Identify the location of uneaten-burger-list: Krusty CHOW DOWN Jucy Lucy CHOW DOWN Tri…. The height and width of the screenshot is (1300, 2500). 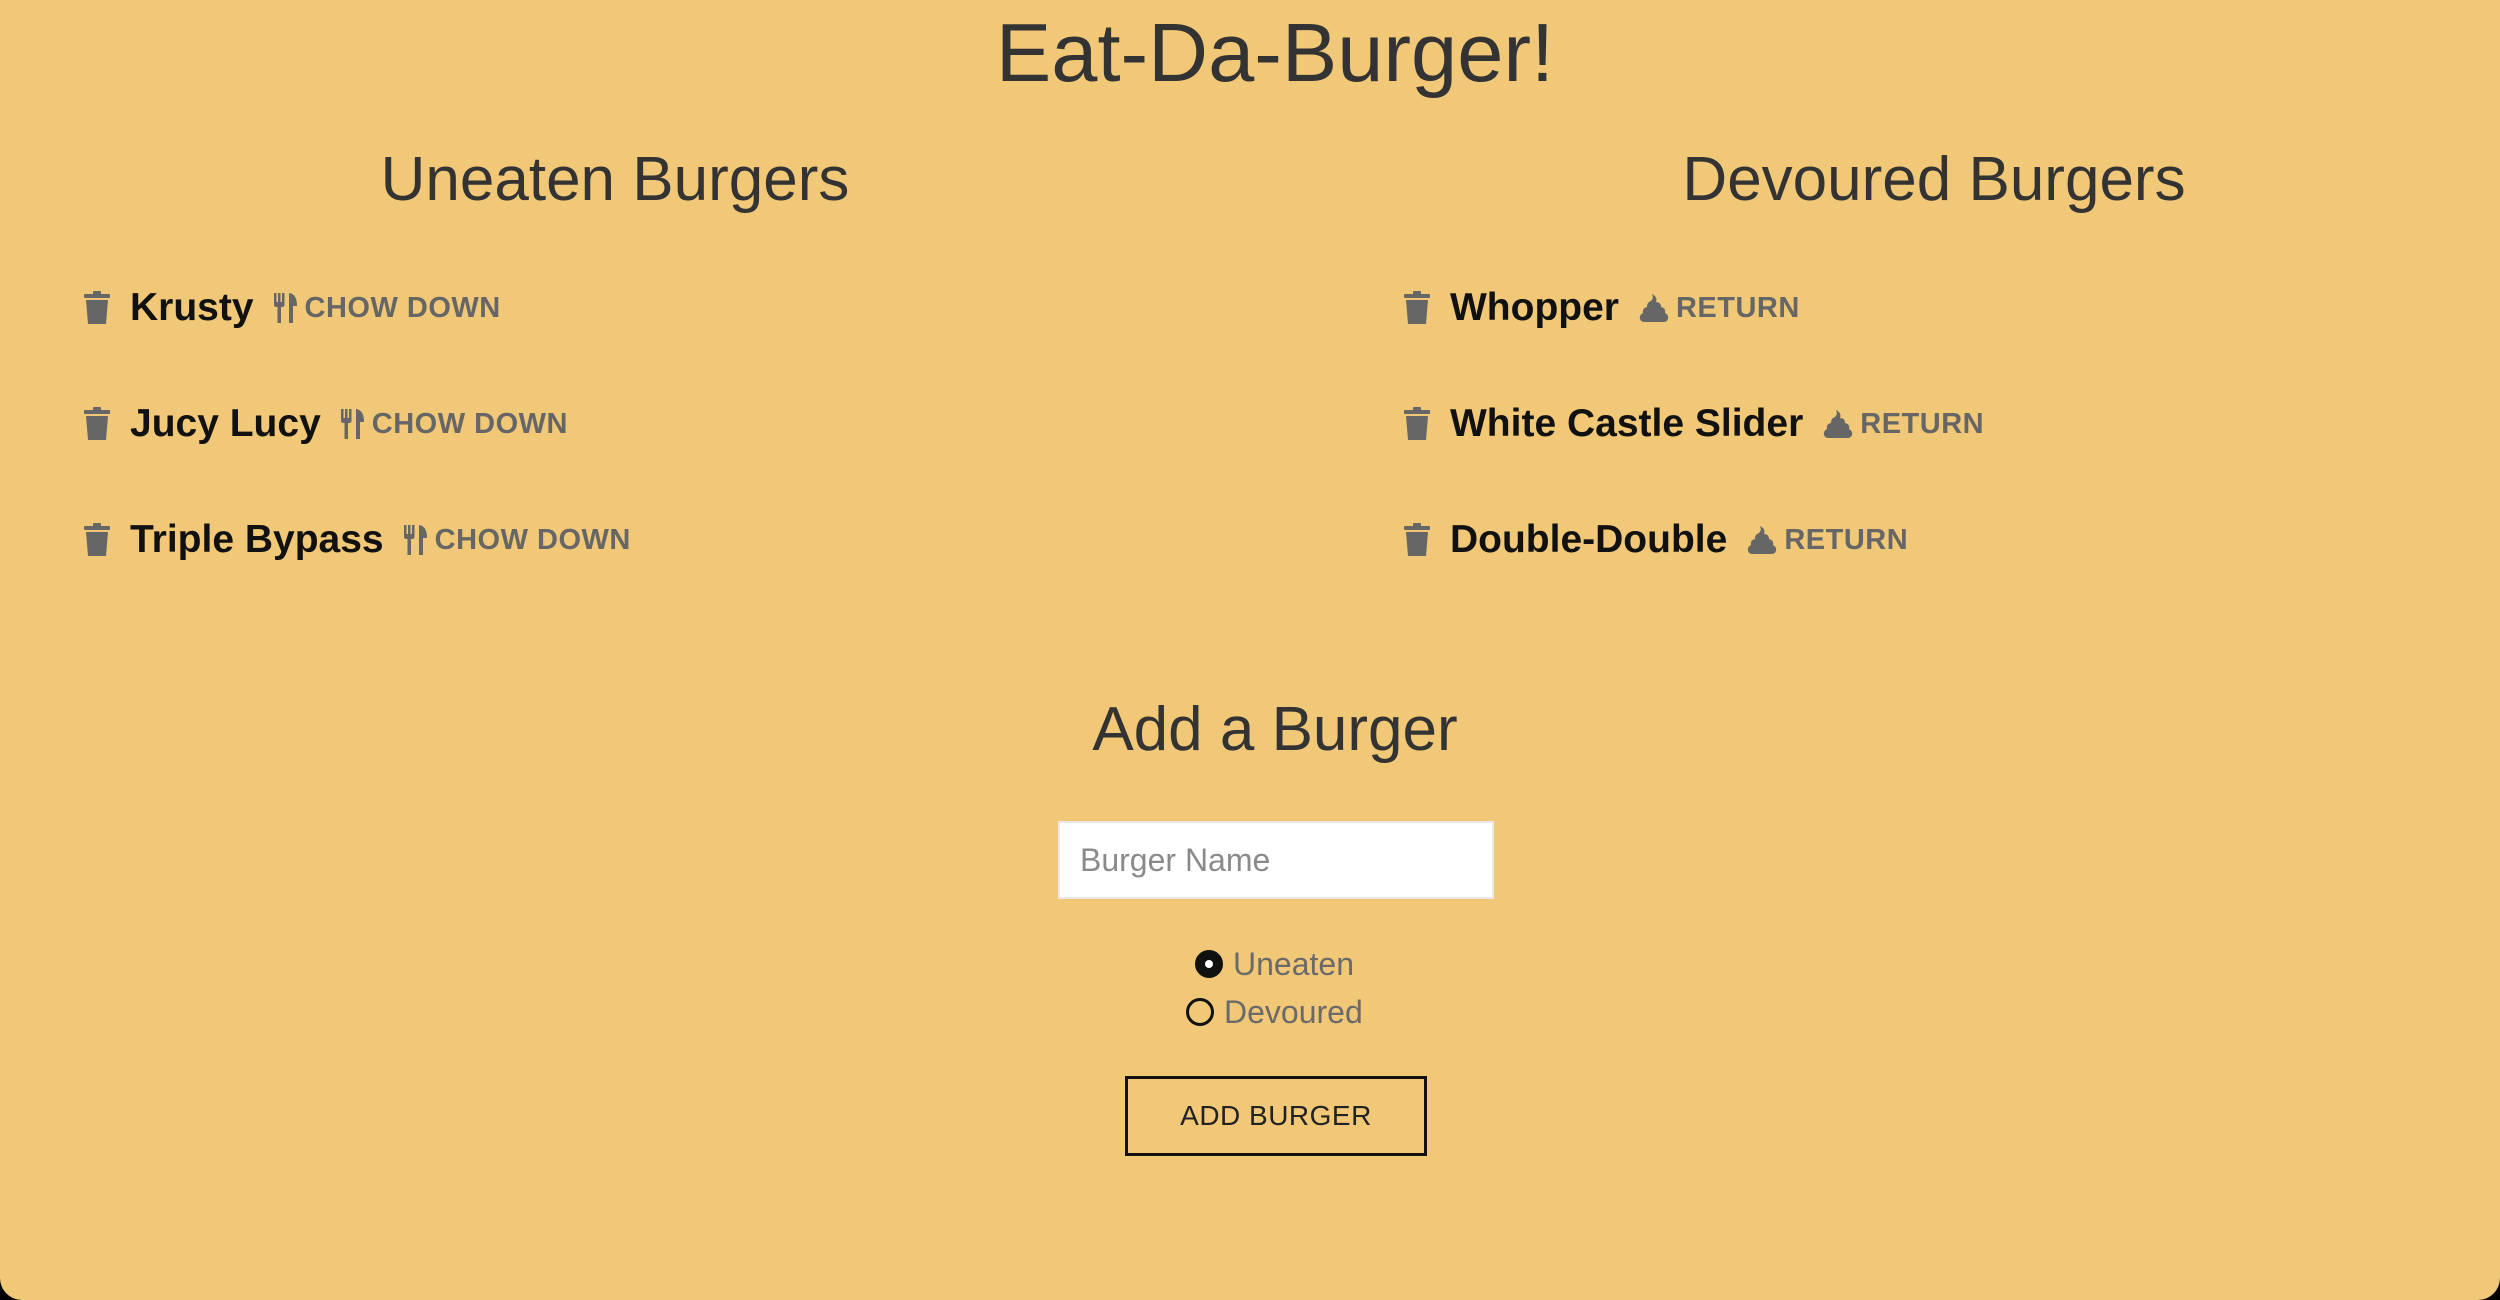
(357, 450).